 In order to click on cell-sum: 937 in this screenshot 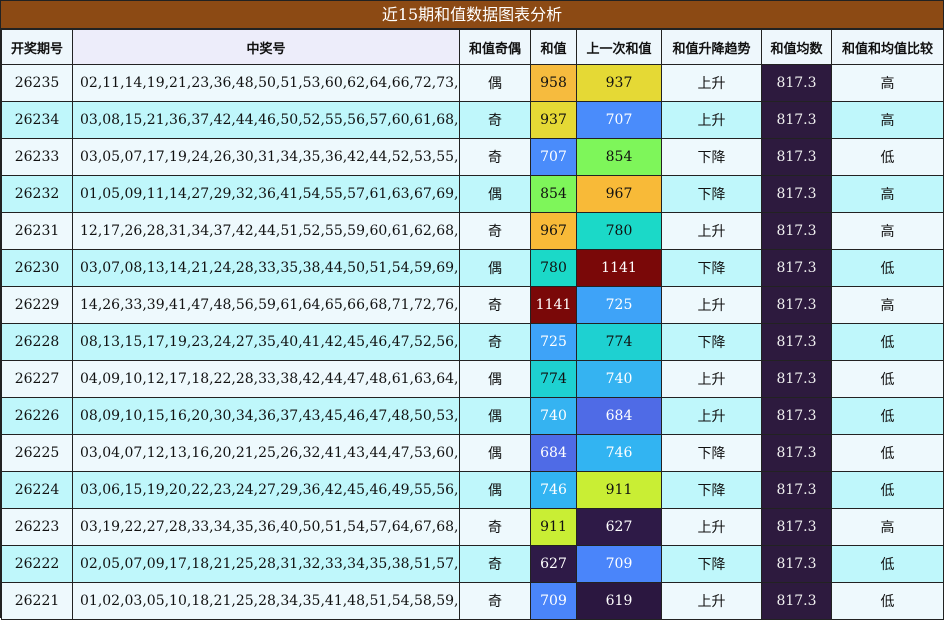, I will do `click(553, 120)`.